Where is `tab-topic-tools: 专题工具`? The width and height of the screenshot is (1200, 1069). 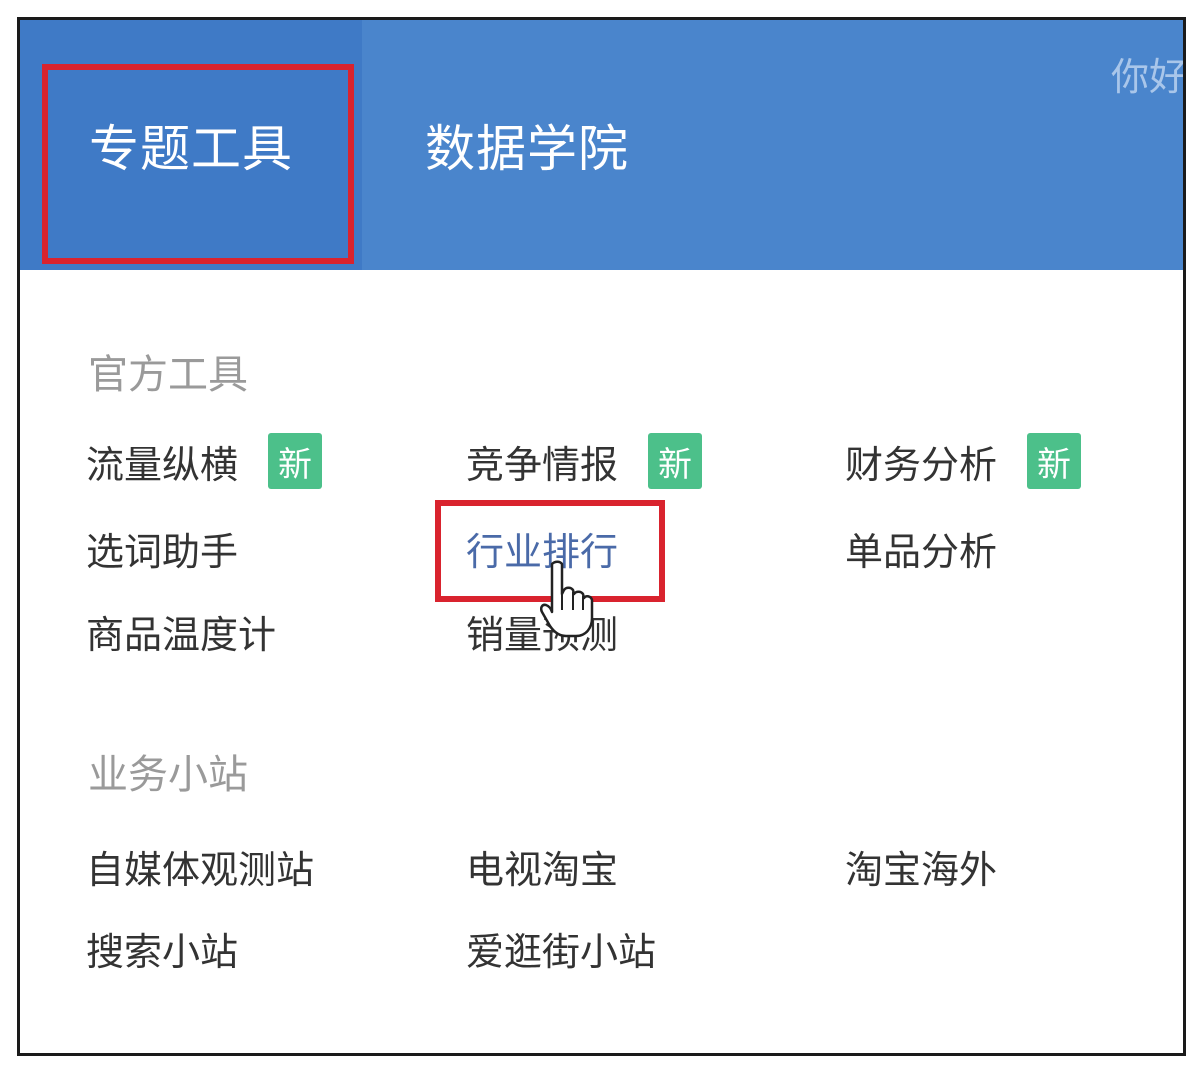
tab-topic-tools: 专题工具 is located at coordinates (191, 145).